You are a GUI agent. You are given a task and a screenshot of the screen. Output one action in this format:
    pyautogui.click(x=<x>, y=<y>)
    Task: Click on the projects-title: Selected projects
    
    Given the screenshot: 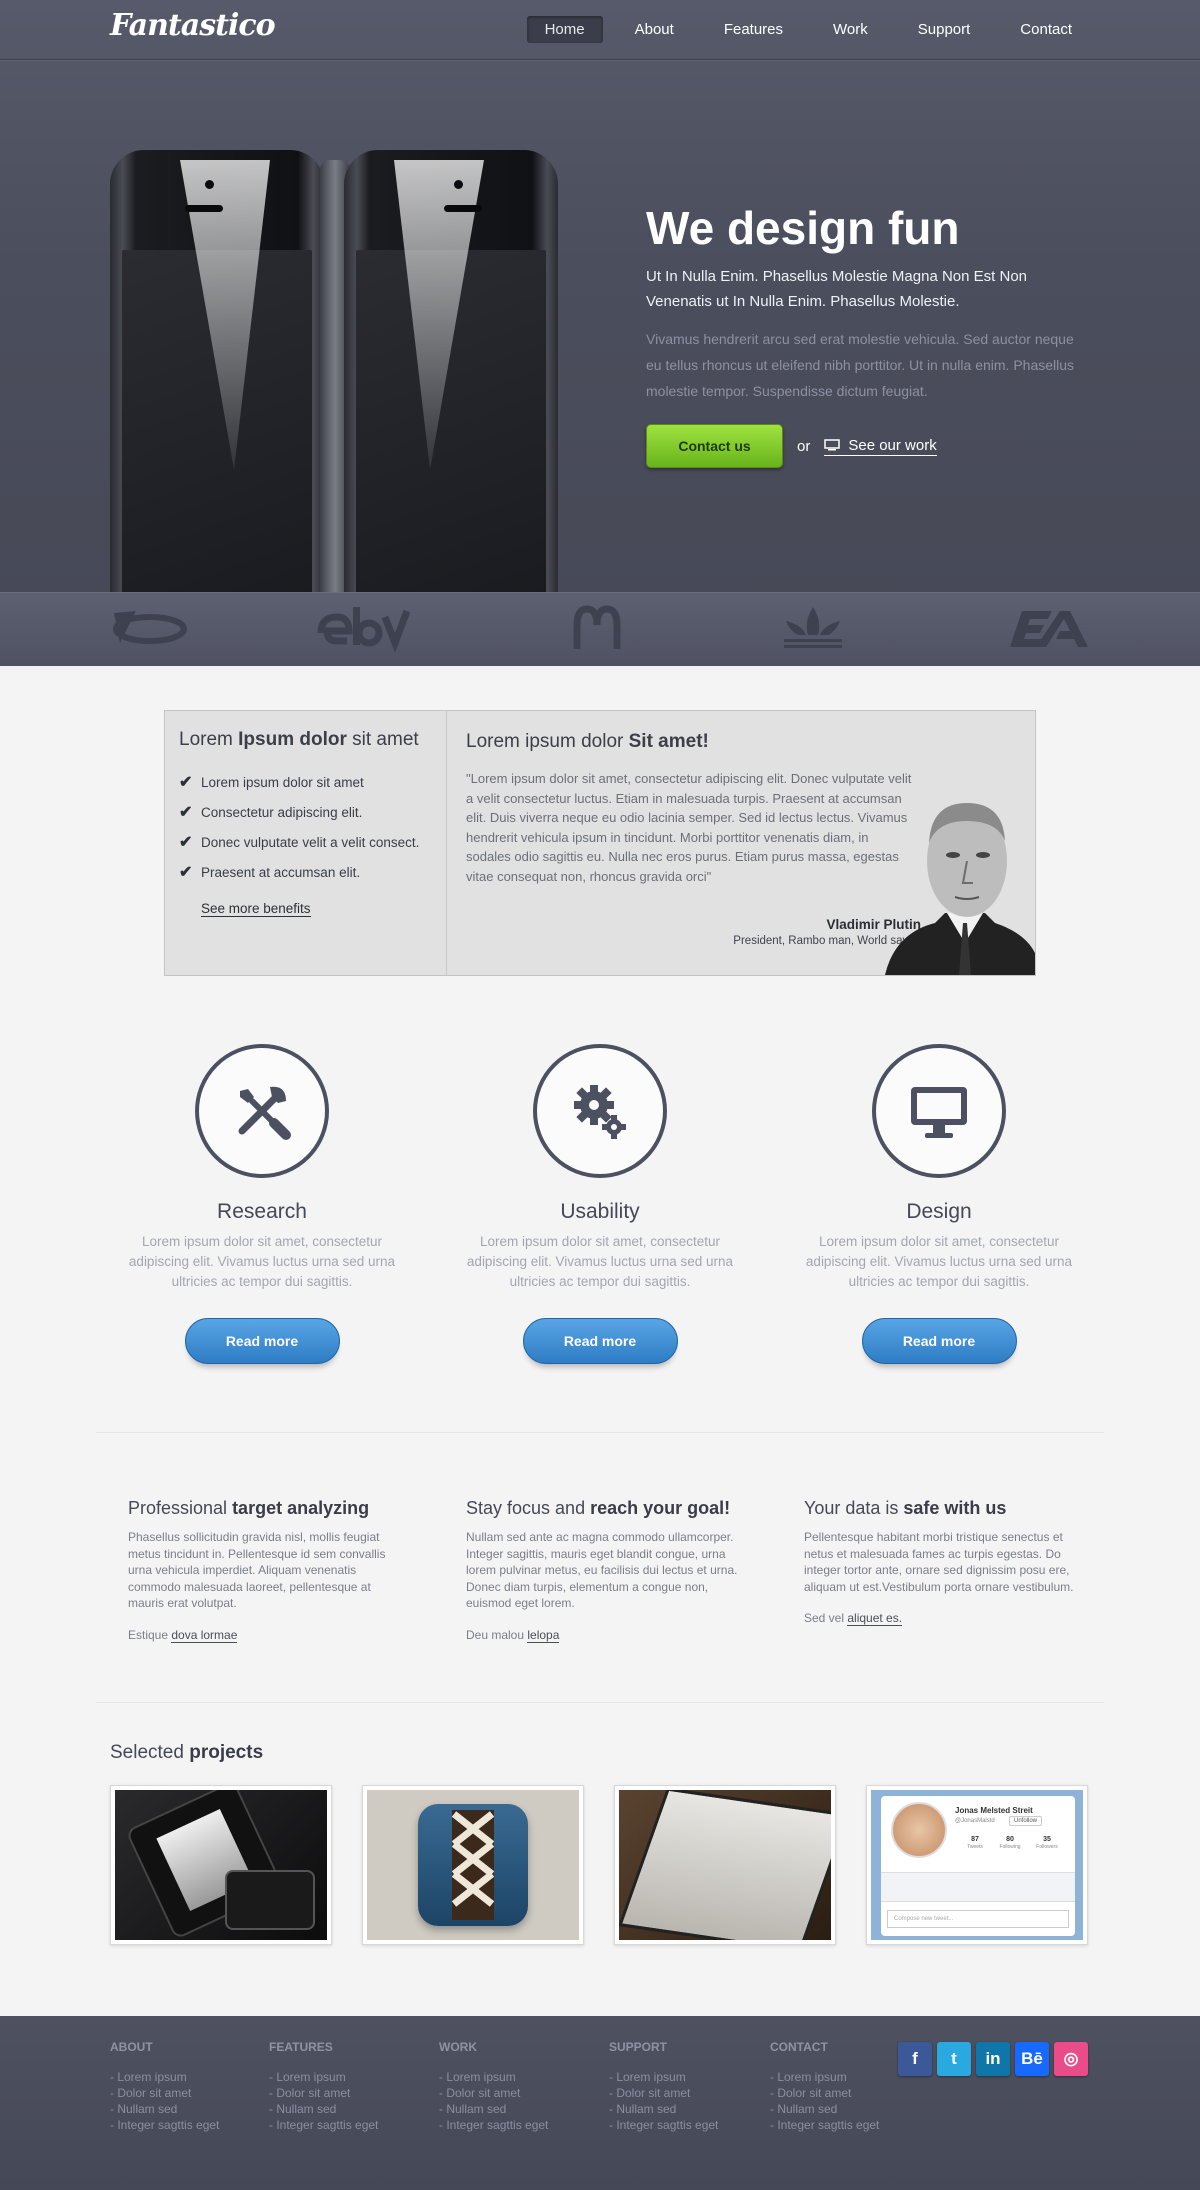 What is the action you would take?
    pyautogui.click(x=187, y=1752)
    